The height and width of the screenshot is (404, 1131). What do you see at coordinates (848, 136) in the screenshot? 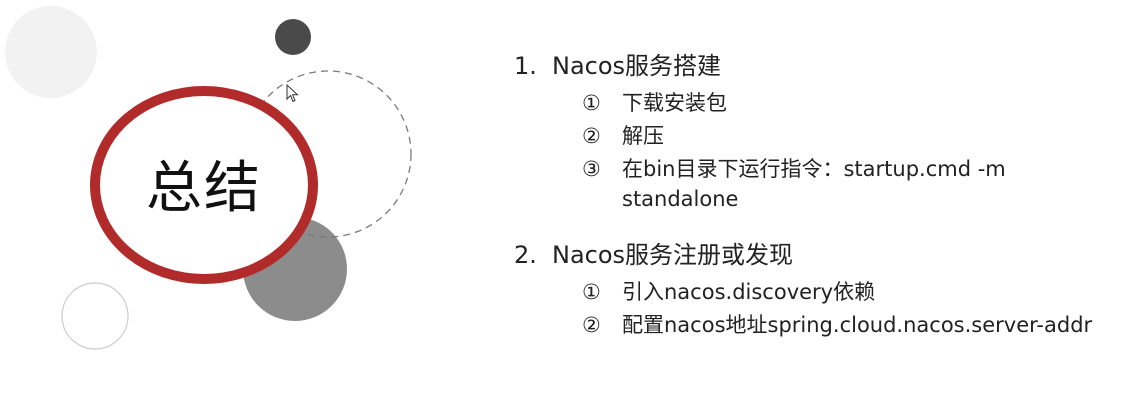
I see `list-item: ② 解压` at bounding box center [848, 136].